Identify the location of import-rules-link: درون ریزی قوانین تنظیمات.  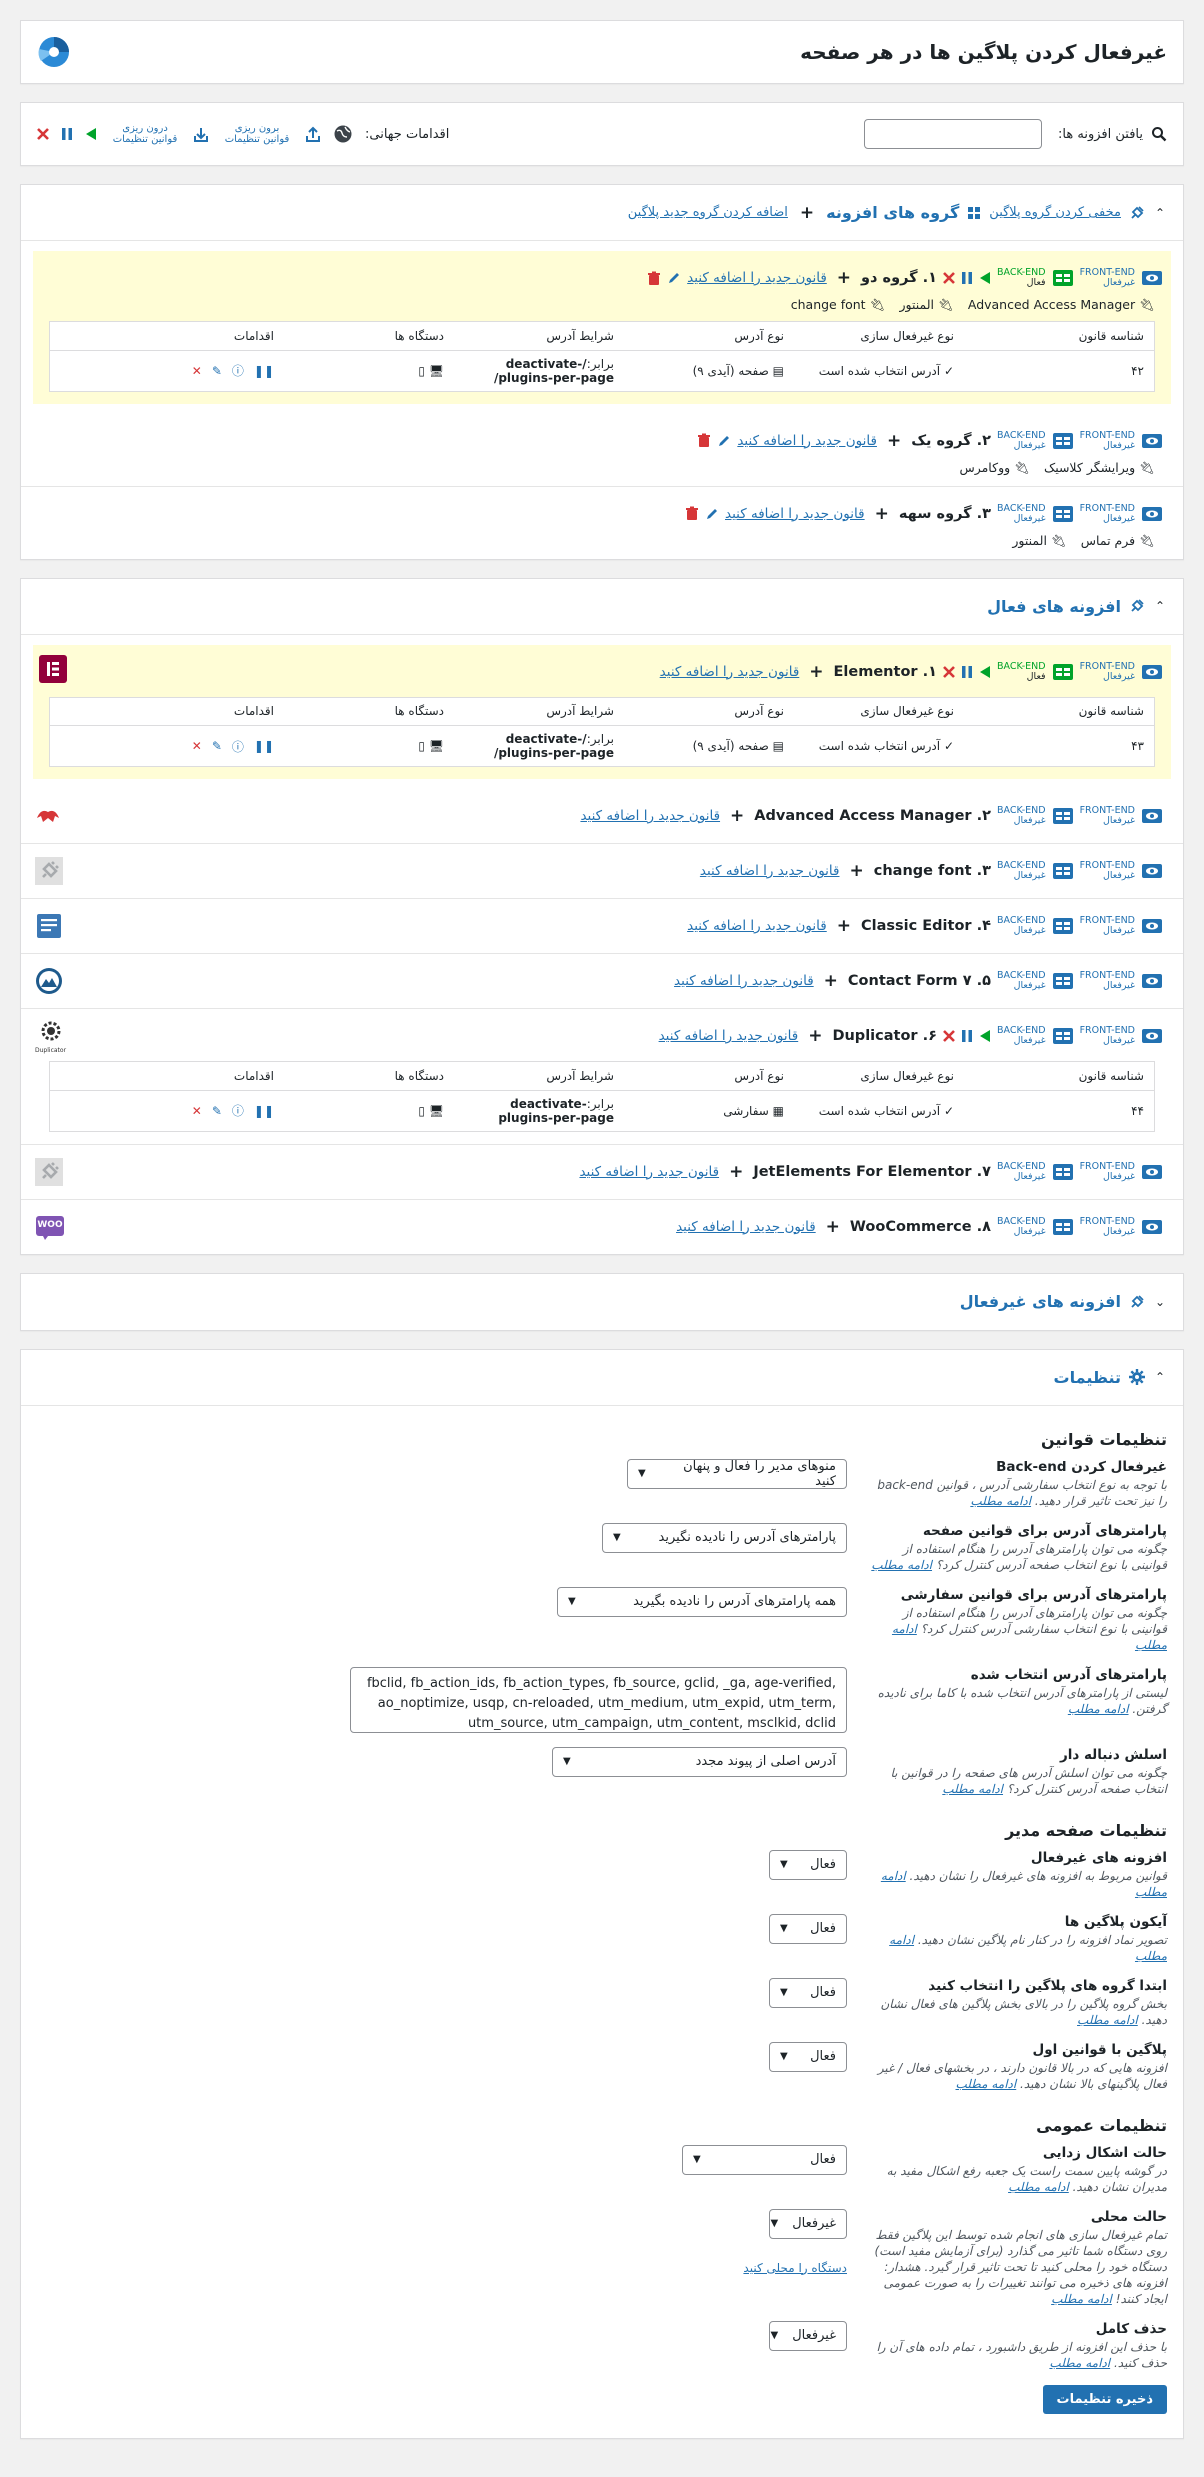
(145, 134).